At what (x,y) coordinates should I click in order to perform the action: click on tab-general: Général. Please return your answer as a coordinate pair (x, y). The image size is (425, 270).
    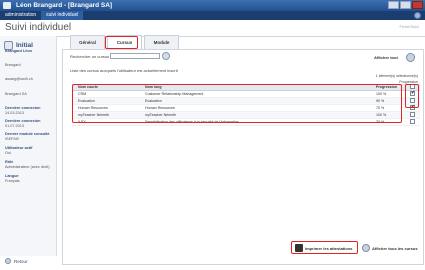
    Looking at the image, I should click on (87, 42).